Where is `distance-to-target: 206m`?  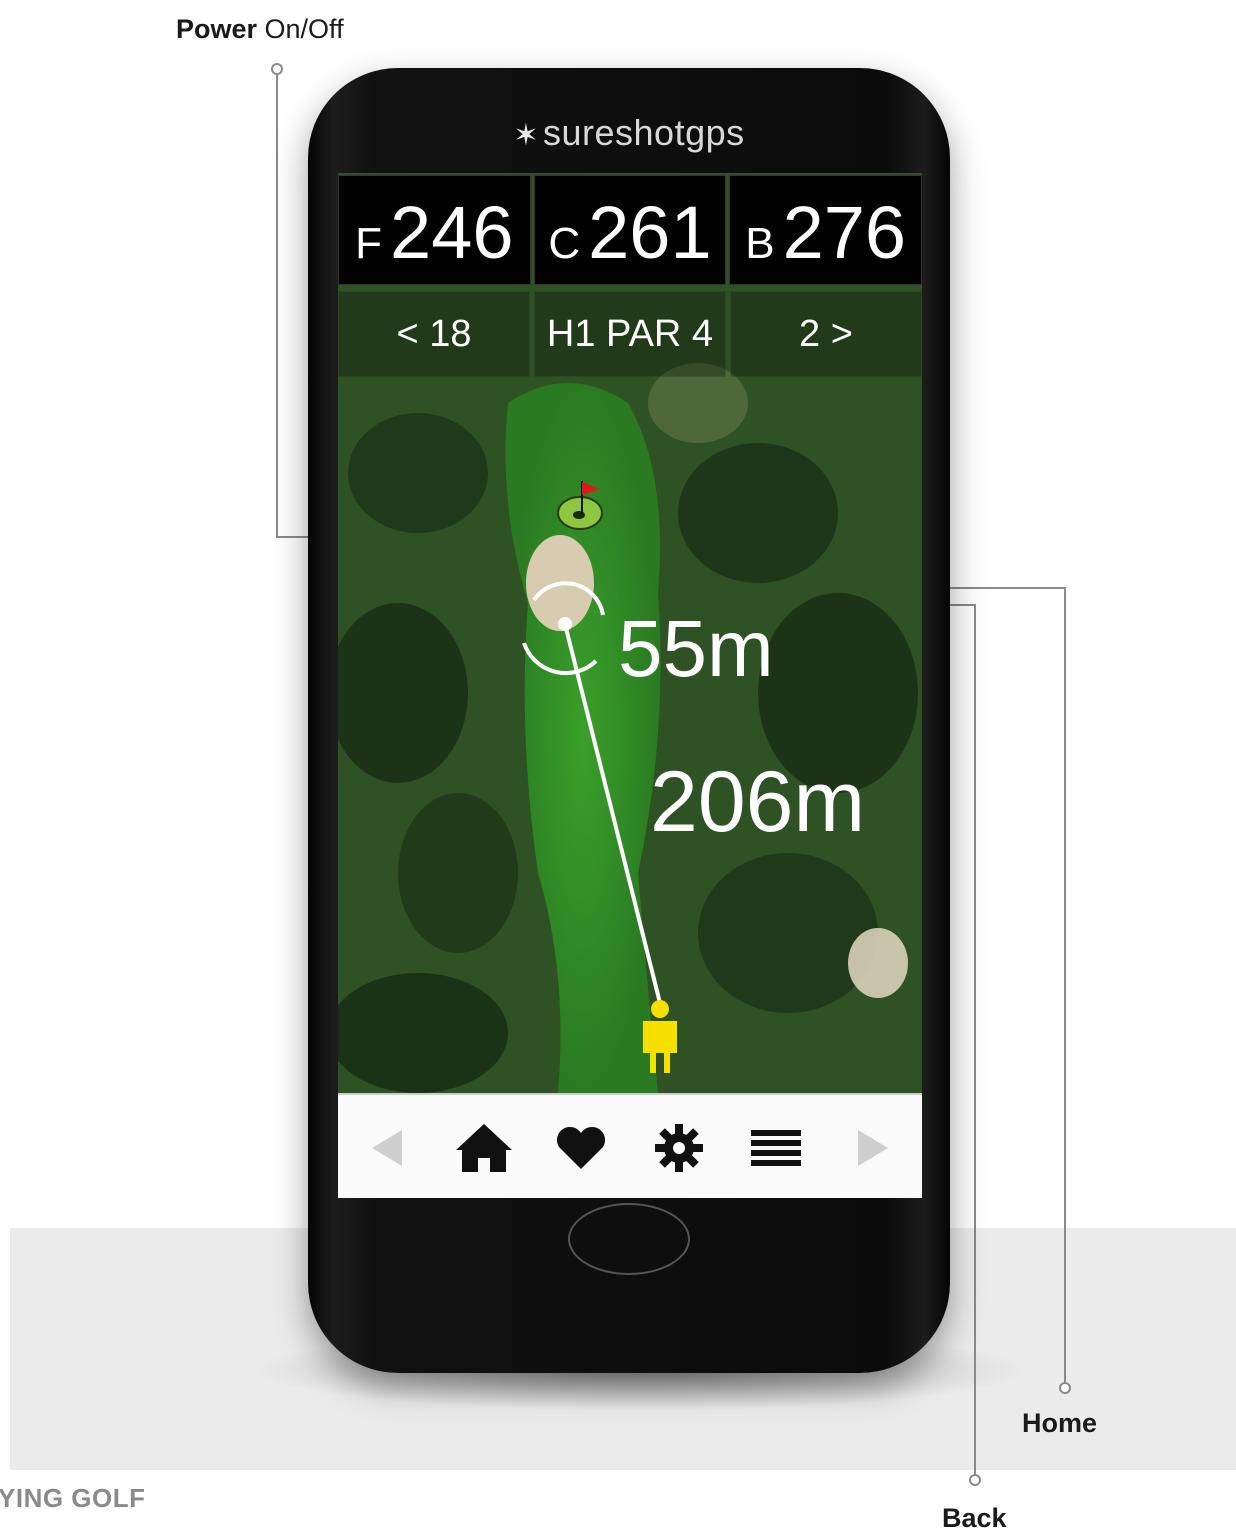
distance-to-target: 206m is located at coordinates (758, 802).